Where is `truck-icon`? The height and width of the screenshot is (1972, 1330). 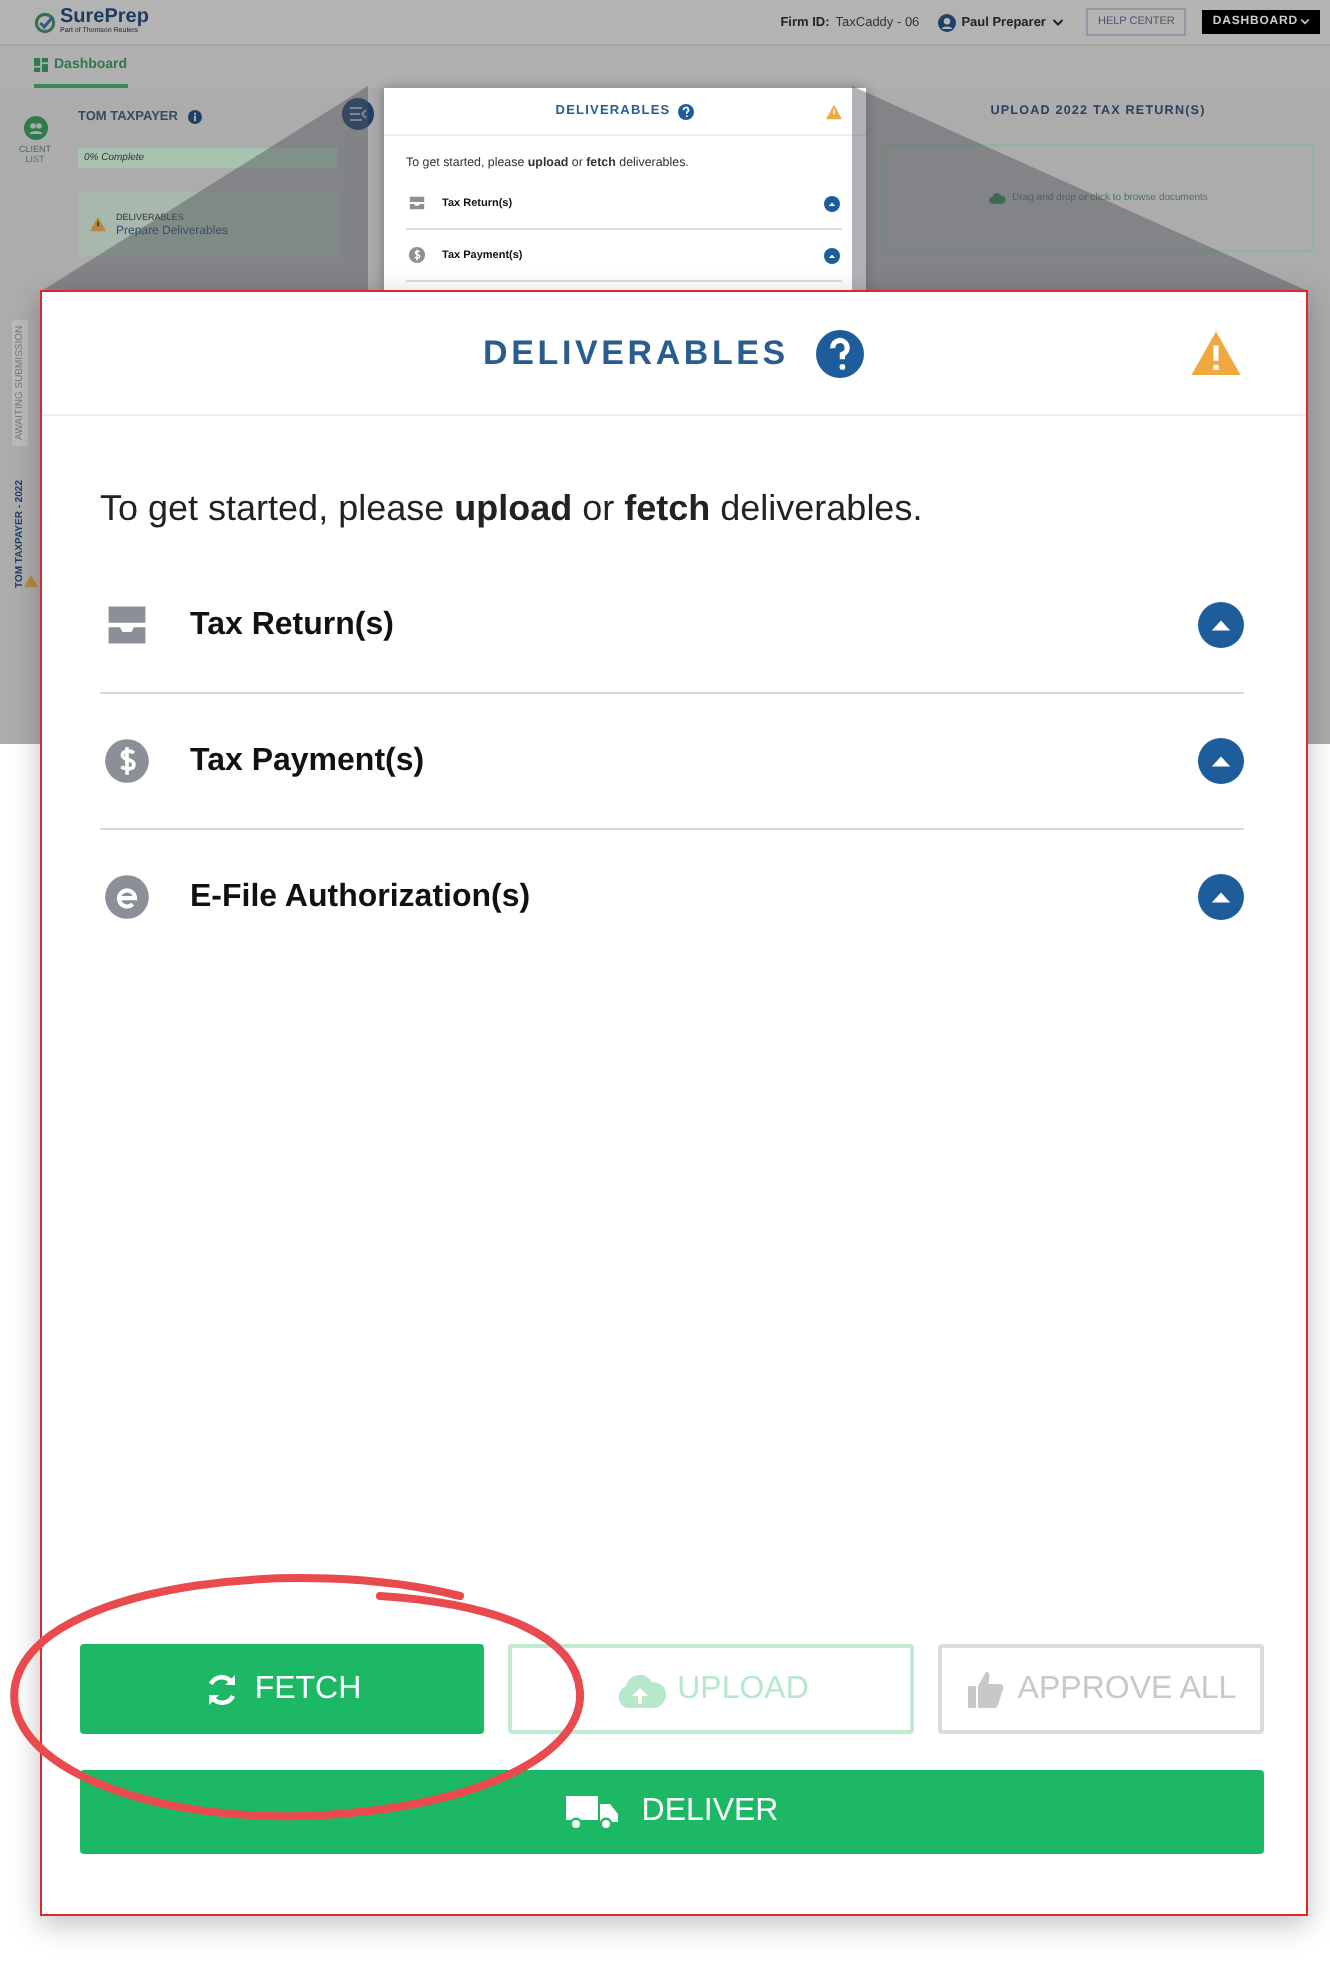
truck-icon is located at coordinates (591, 1812).